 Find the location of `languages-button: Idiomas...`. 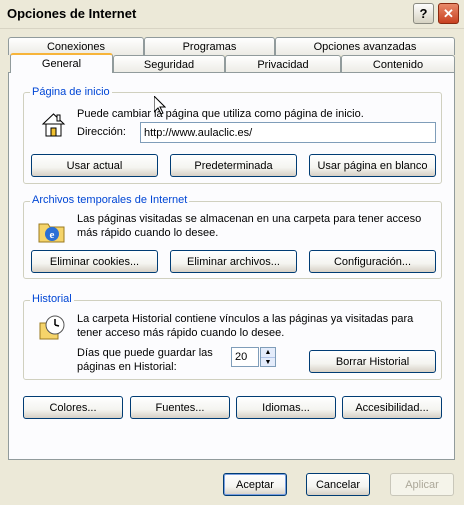

languages-button: Idiomas... is located at coordinates (286, 407).